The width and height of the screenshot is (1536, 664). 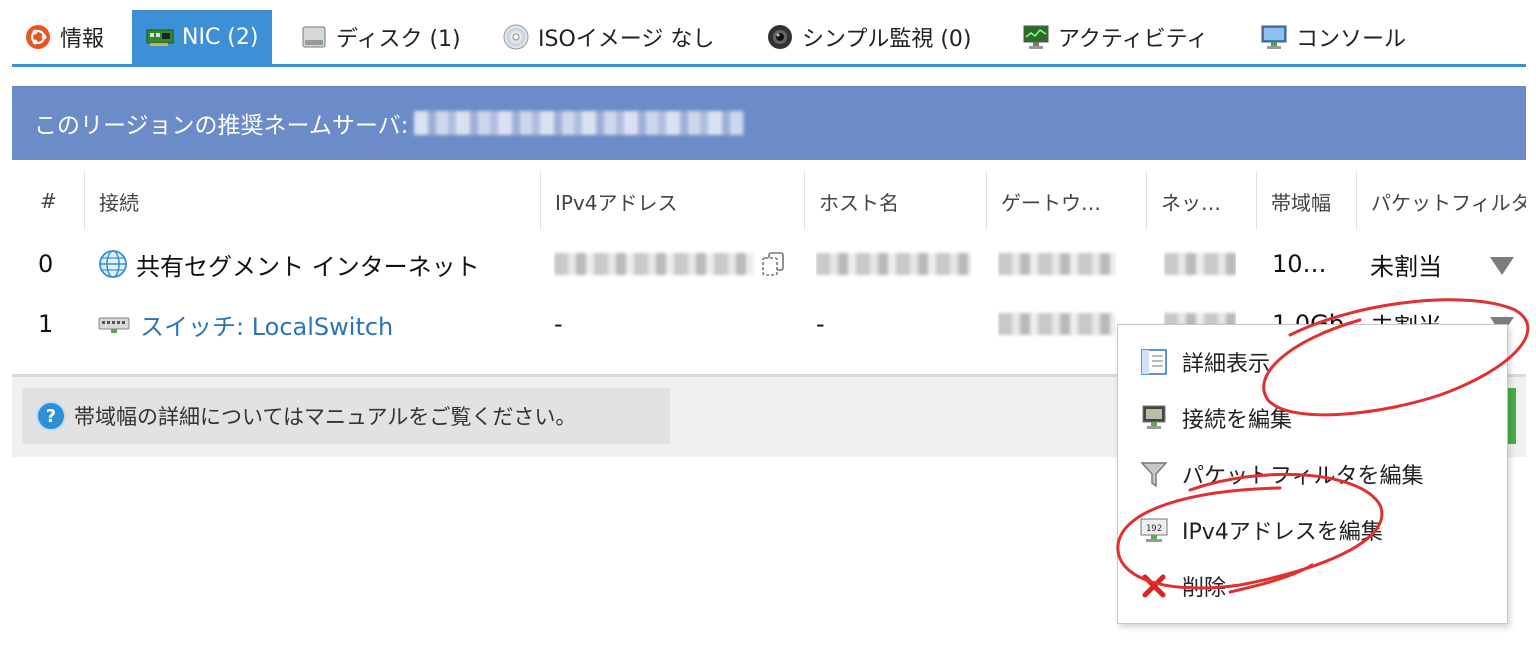 What do you see at coordinates (1441, 201) in the screenshot?
I see `col-header-packet-filter: パケットフィルタ` at bounding box center [1441, 201].